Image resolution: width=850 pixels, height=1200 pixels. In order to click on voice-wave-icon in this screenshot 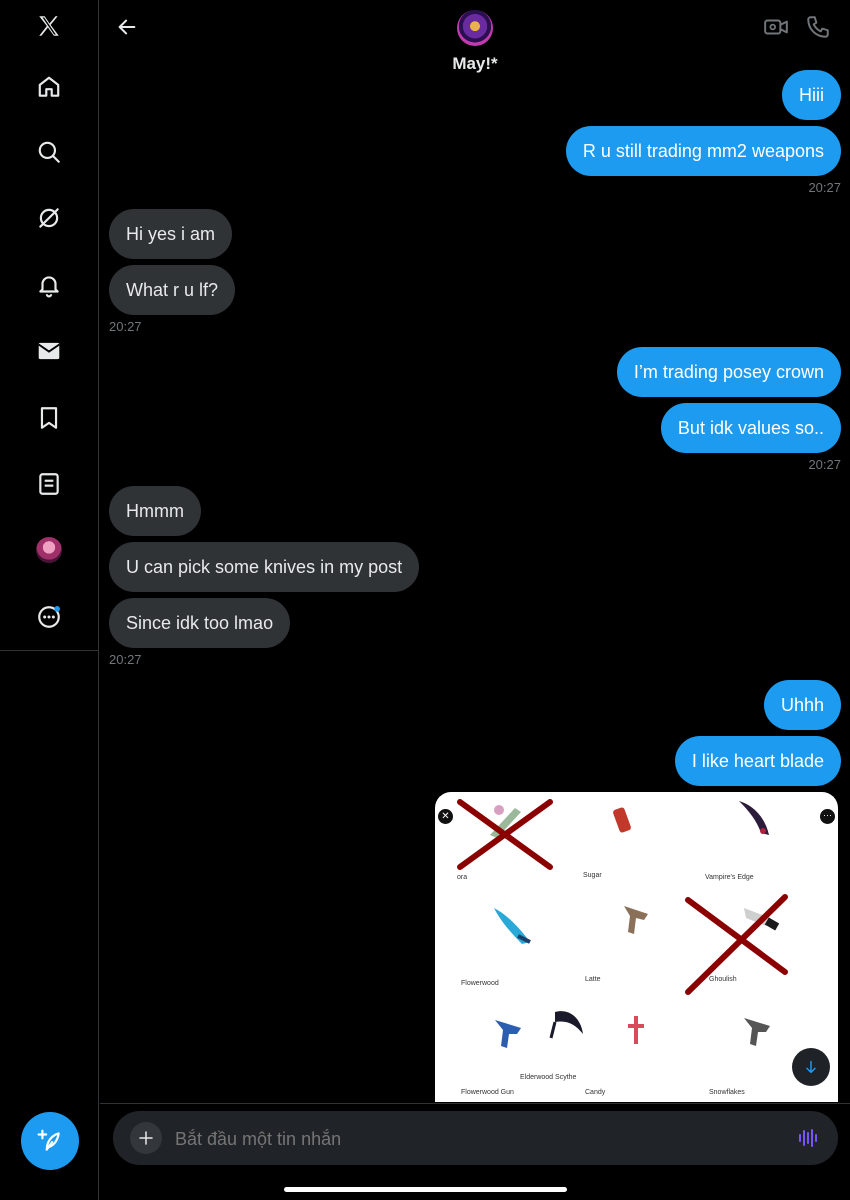, I will do `click(809, 1138)`.